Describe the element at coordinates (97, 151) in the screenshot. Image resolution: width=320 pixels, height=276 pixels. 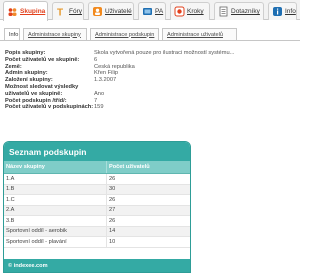
I see `panel-header: Seznam podskupin` at that location.